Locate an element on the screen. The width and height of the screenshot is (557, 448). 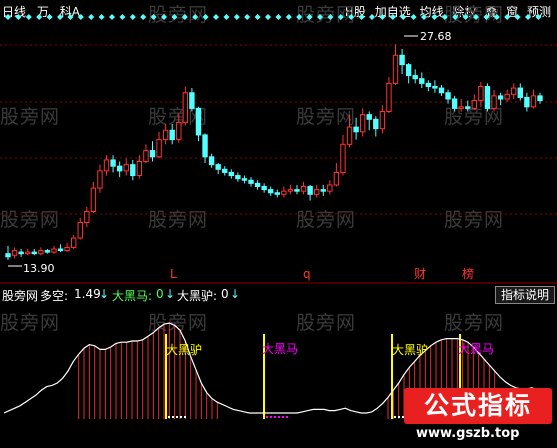
site-logo: 公式指标 www.gszb.top is located at coordinates (479, 416).